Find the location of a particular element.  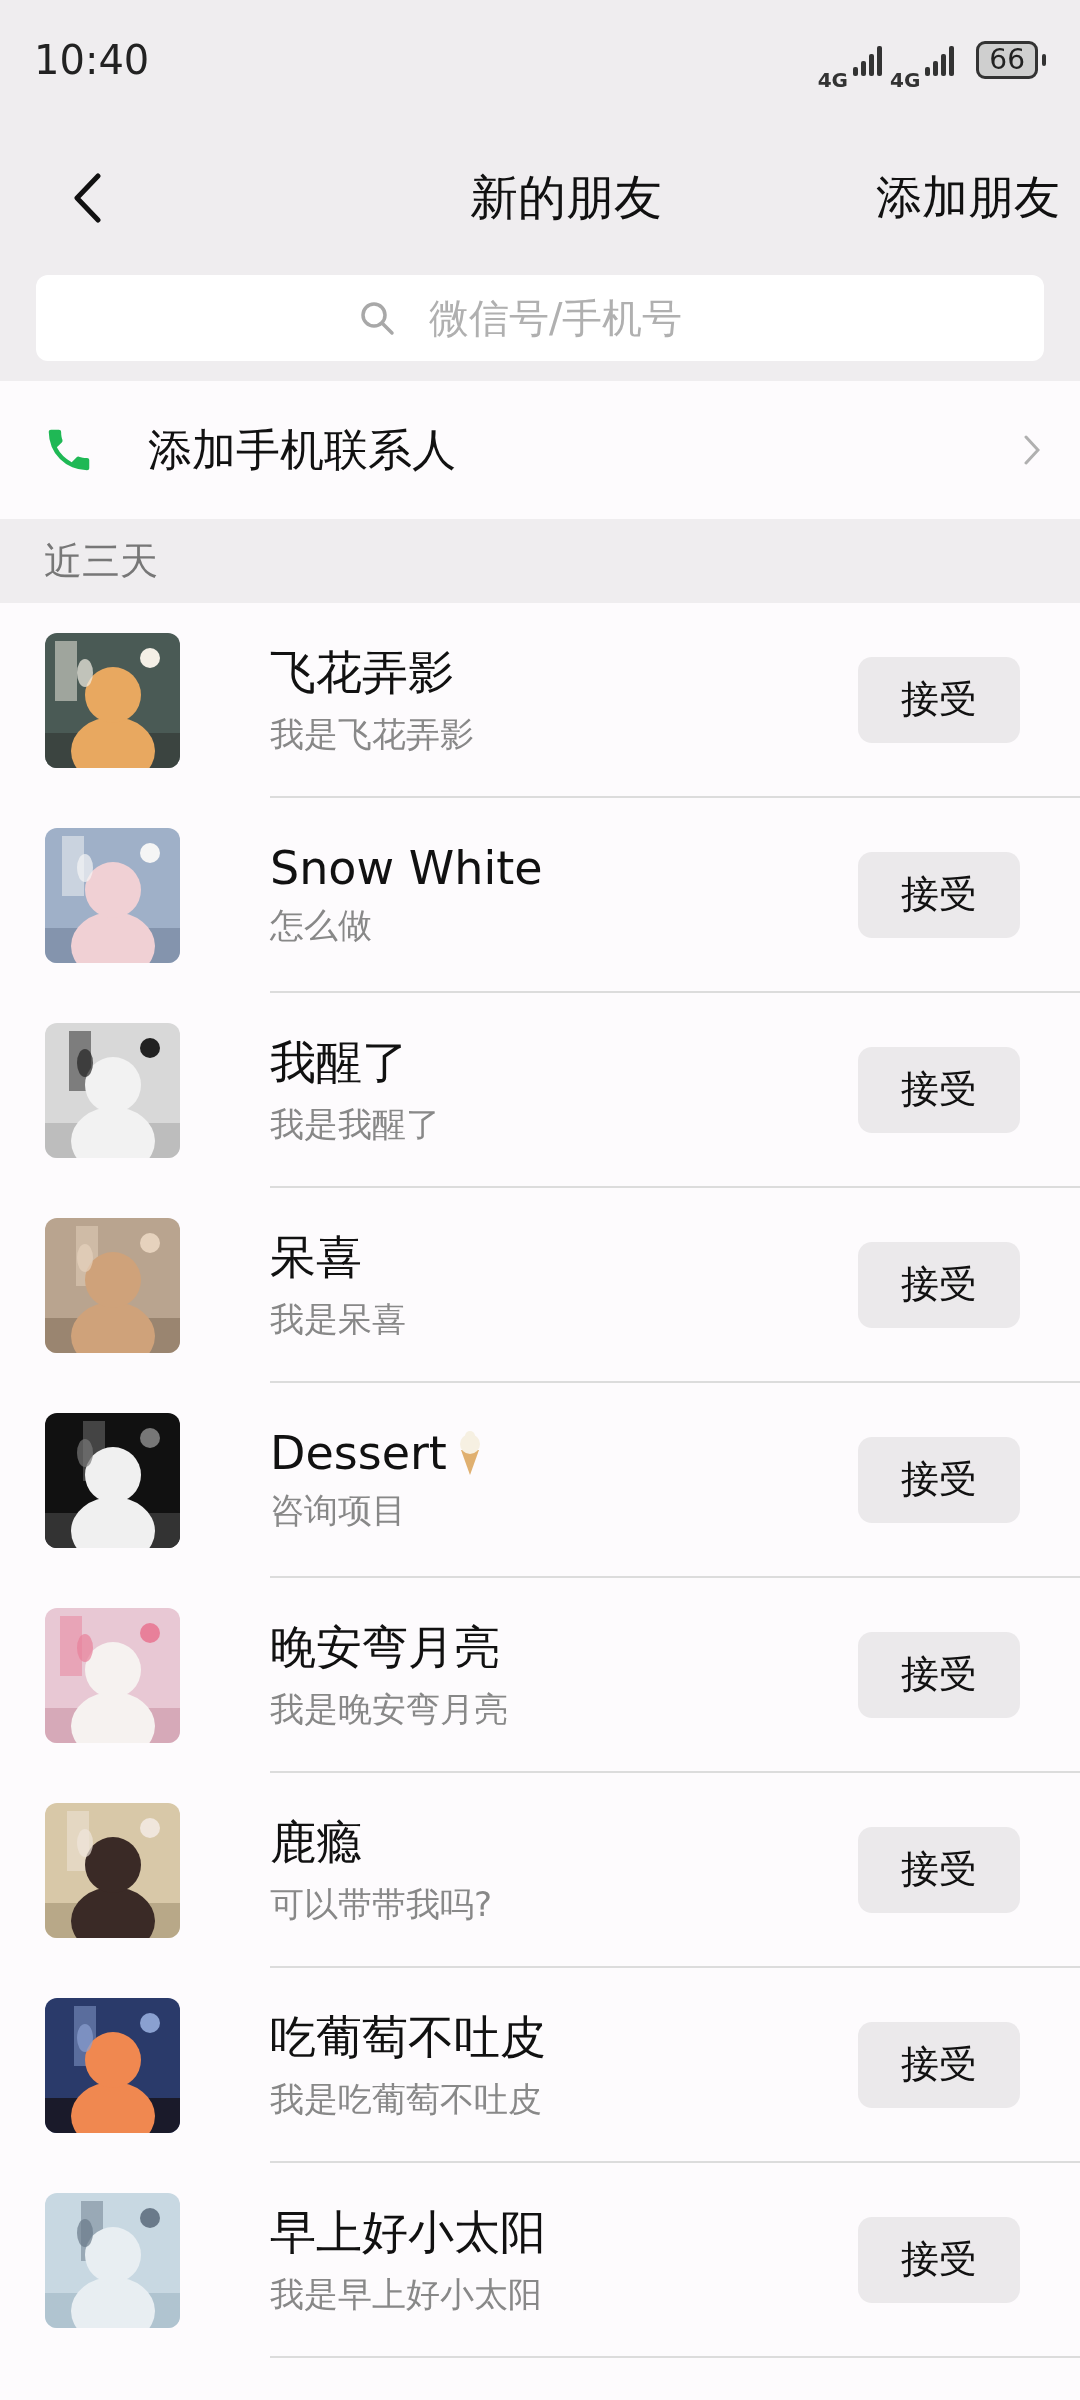

contact-name: 晚安弯月亮 is located at coordinates (385, 1647).